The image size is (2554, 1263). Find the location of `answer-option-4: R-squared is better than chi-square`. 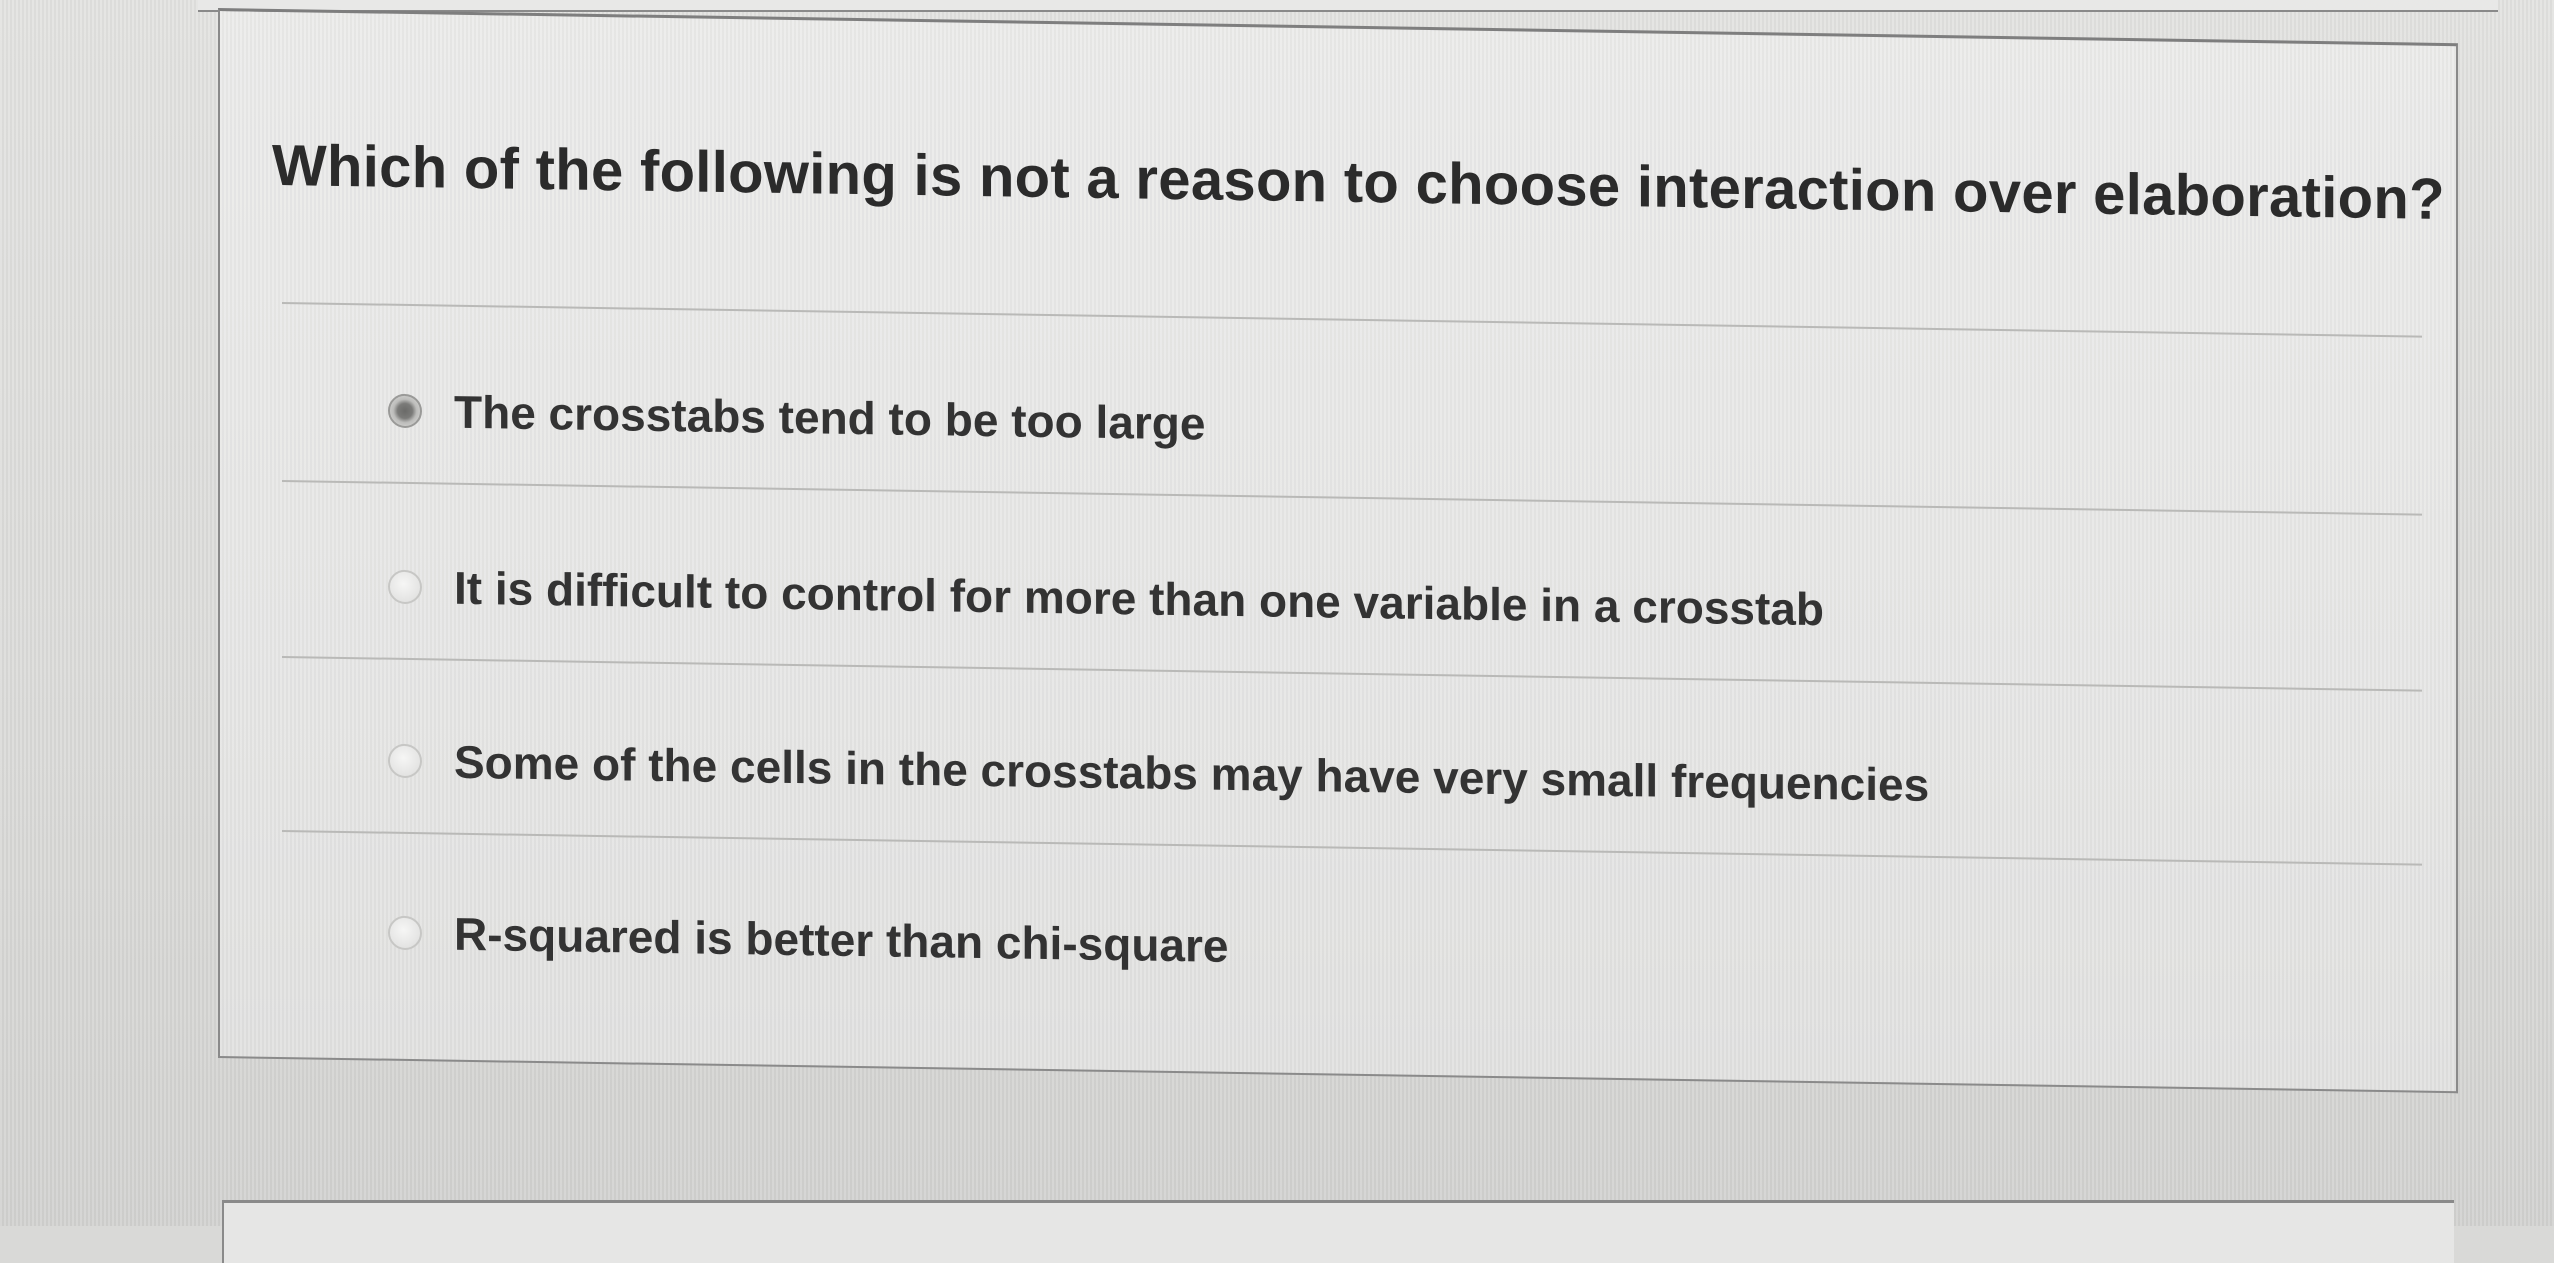

answer-option-4: R-squared is better than chi-square is located at coordinates (808, 939).